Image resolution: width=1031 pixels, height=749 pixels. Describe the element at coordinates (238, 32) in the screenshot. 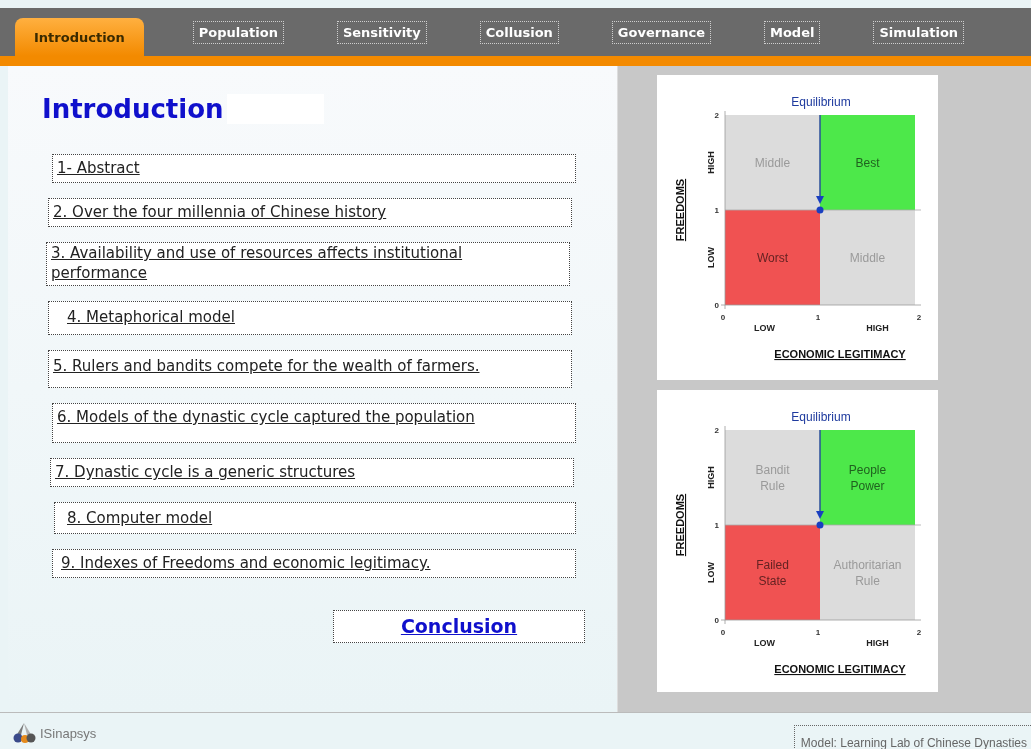

I see `nav-tab: Population` at that location.